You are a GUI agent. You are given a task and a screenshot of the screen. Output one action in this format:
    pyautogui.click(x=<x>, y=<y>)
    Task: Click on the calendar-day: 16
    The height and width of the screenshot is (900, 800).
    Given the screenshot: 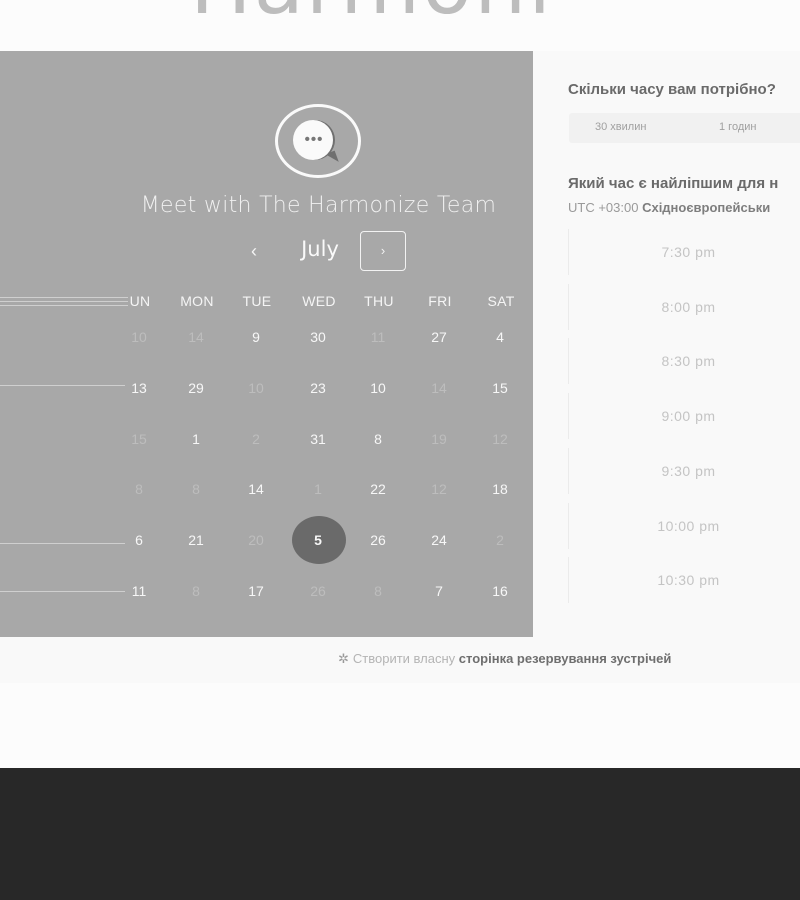 What is the action you would take?
    pyautogui.click(x=500, y=591)
    